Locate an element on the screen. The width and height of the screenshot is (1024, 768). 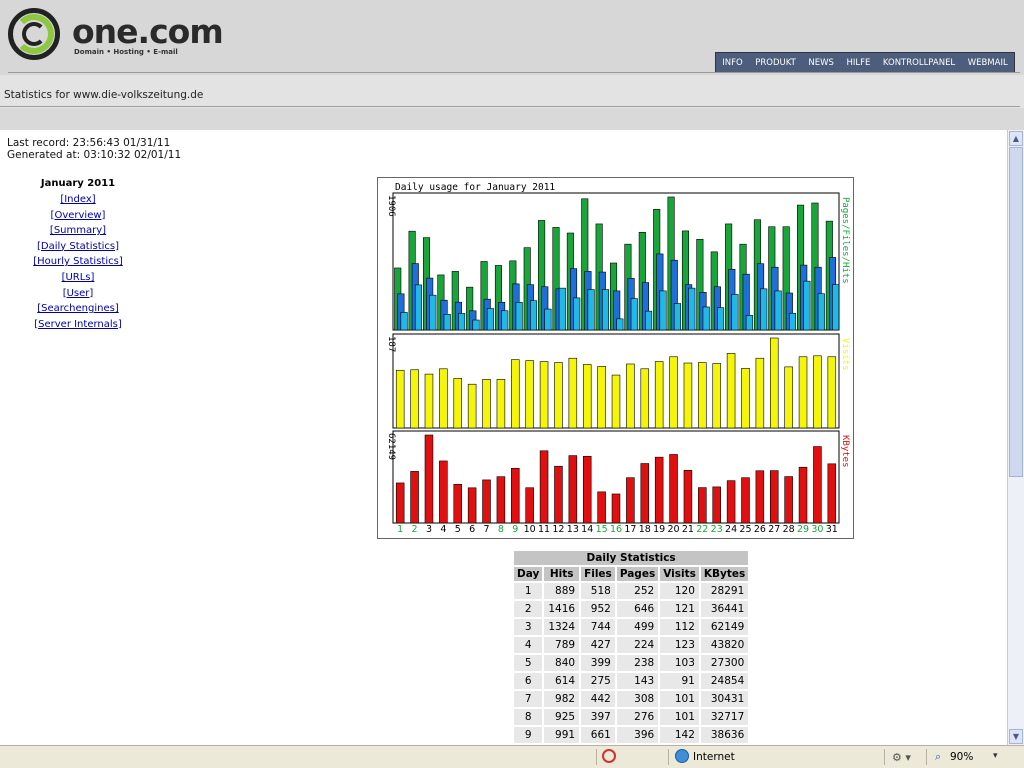
sidebar-link-overview: [Overview] is located at coordinates (78, 216).